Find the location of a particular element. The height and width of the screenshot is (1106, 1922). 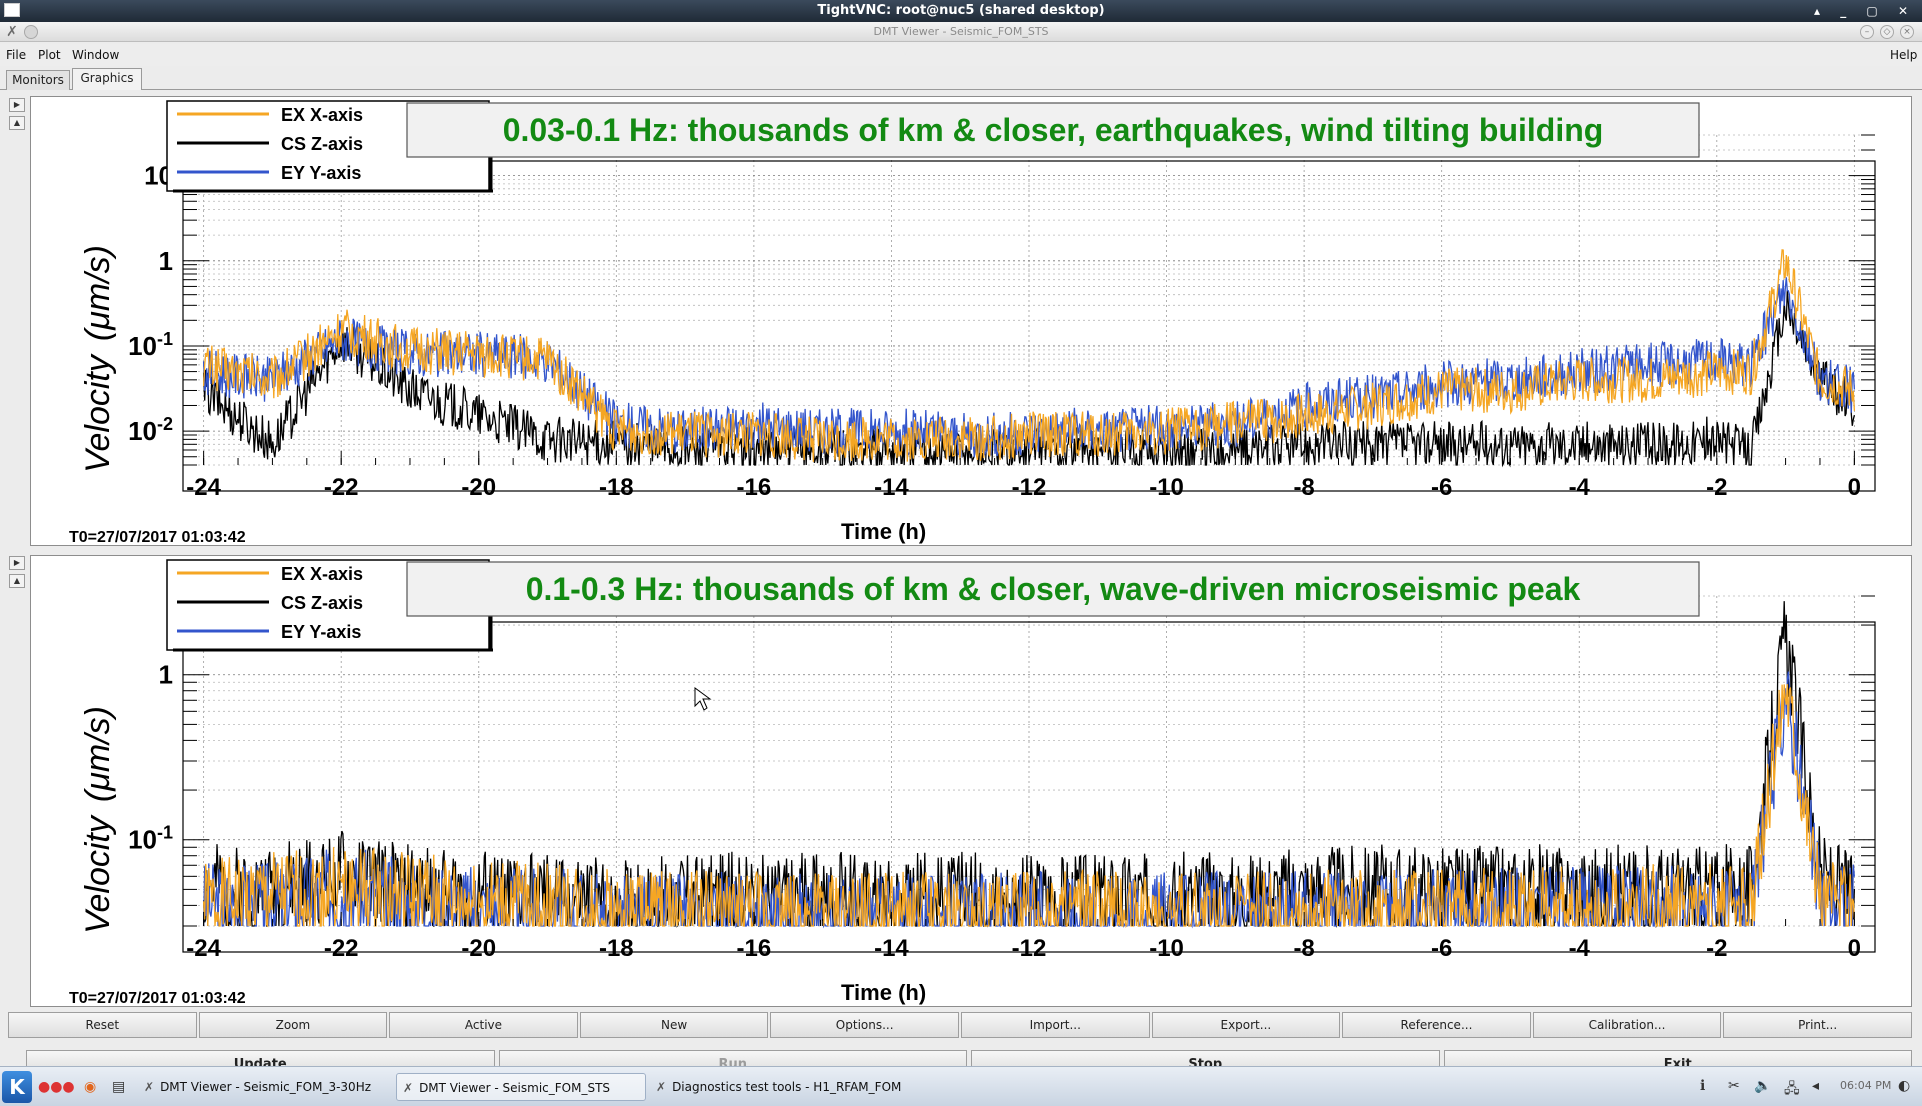

control-buttons: Update Run Stop Exit is located at coordinates (971, 1058).